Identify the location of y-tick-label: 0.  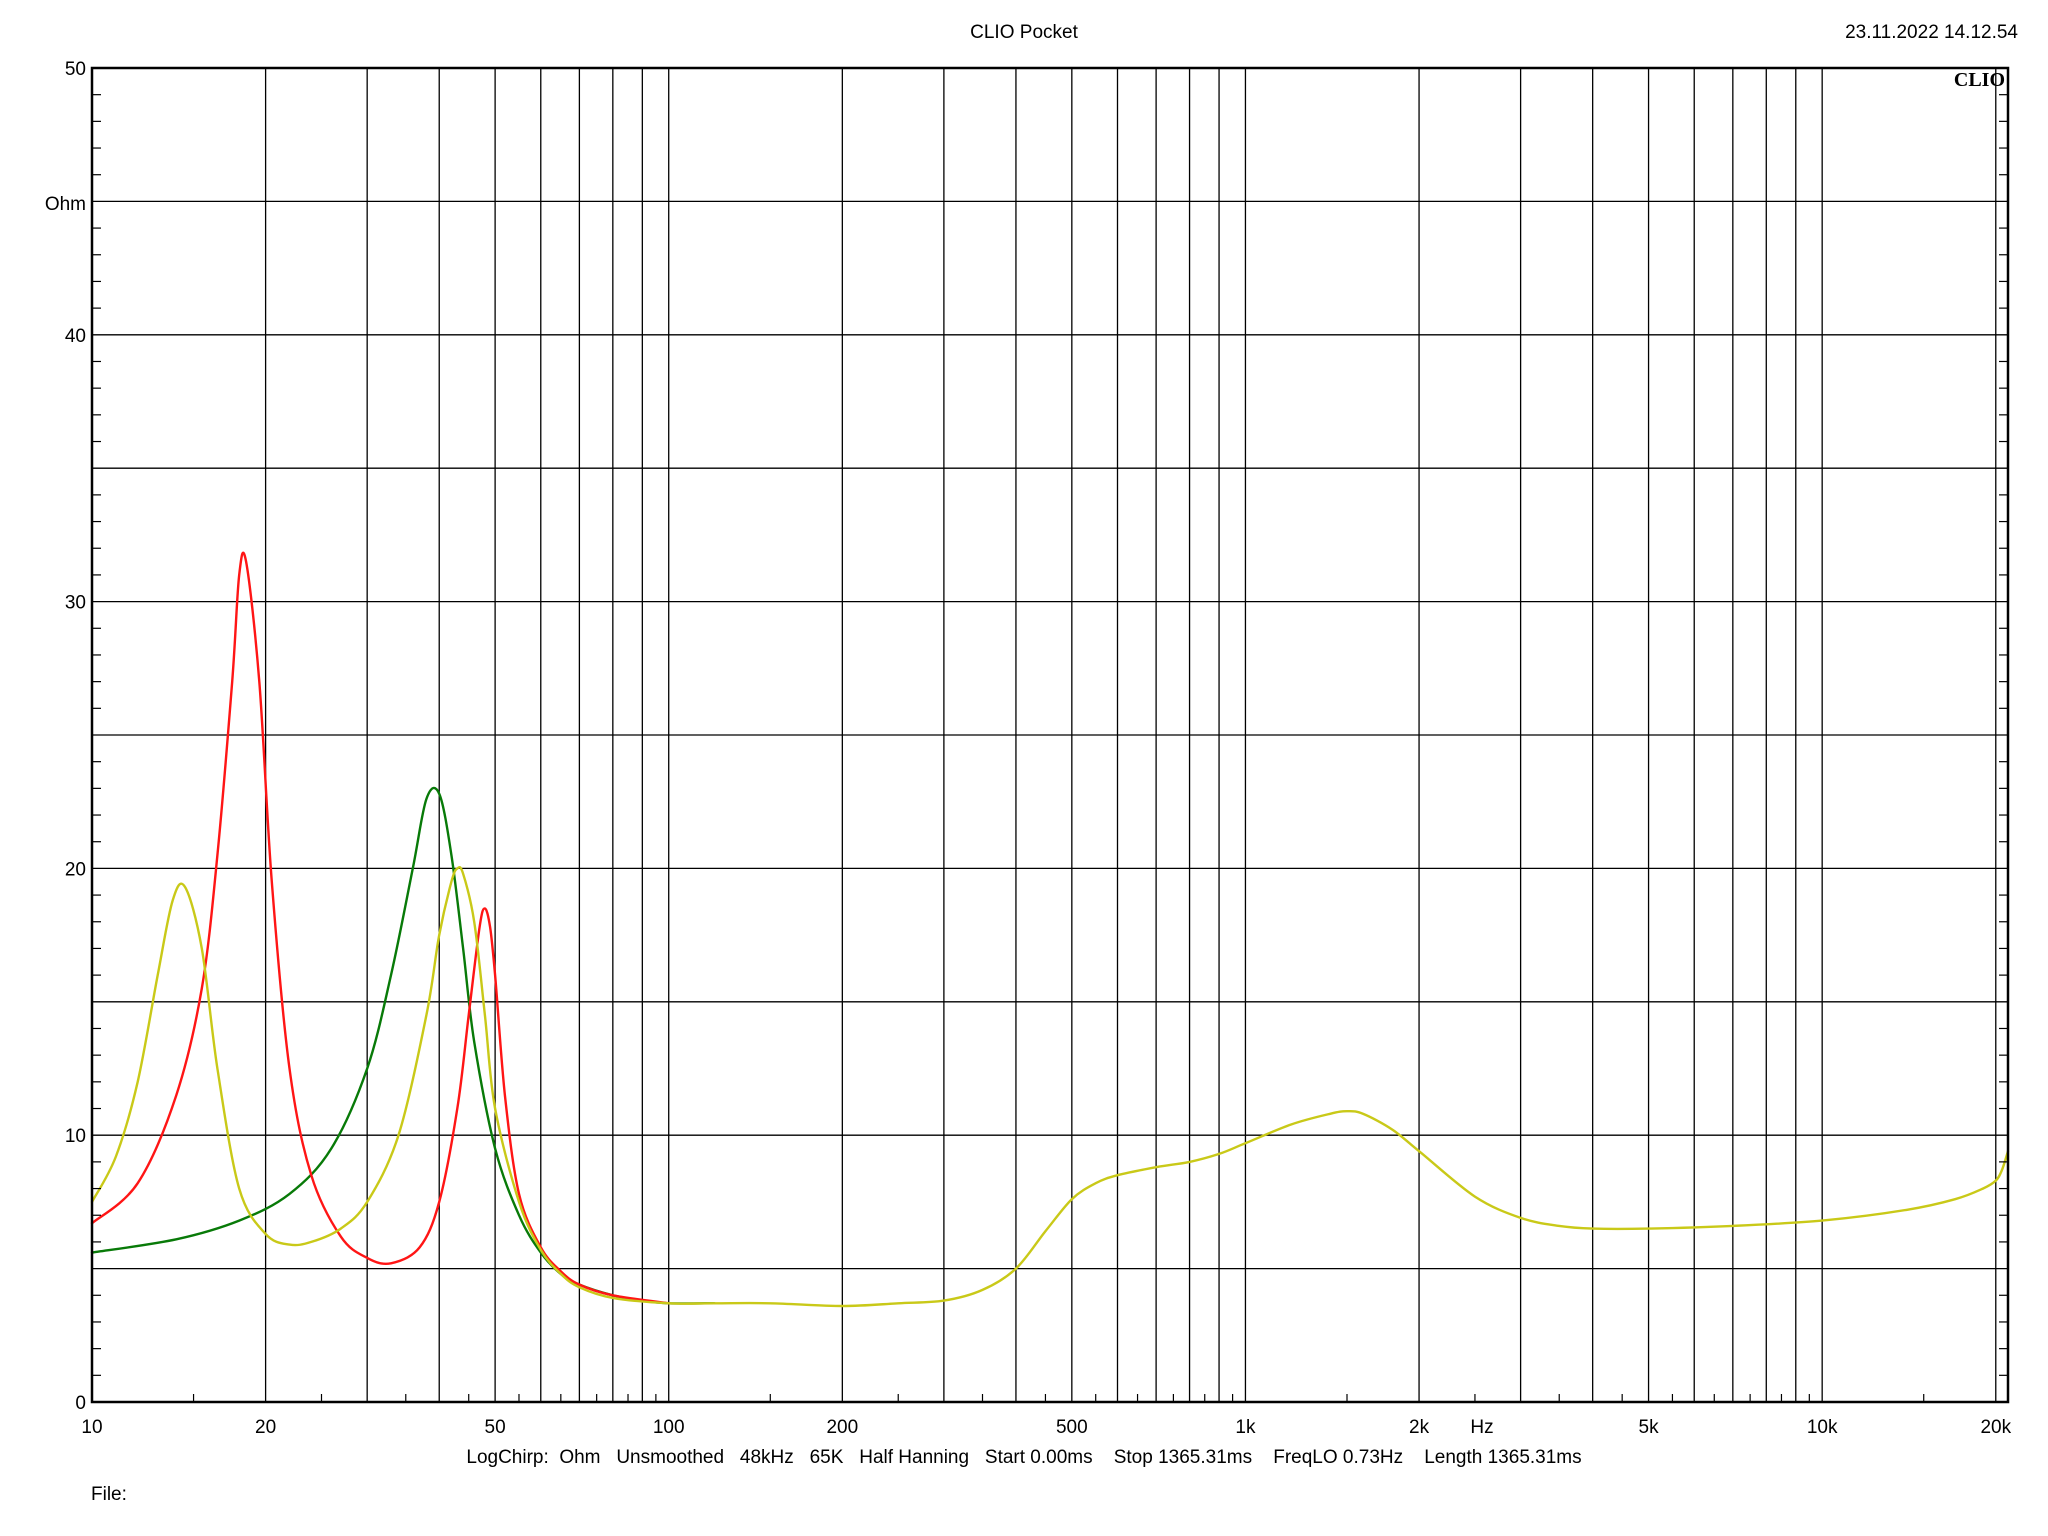
(80, 1403).